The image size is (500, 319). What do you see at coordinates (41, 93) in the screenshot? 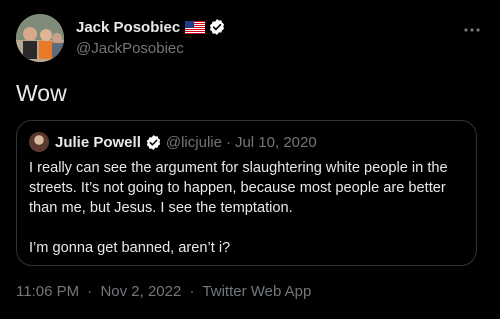
I see `tweet-text: Wow` at bounding box center [41, 93].